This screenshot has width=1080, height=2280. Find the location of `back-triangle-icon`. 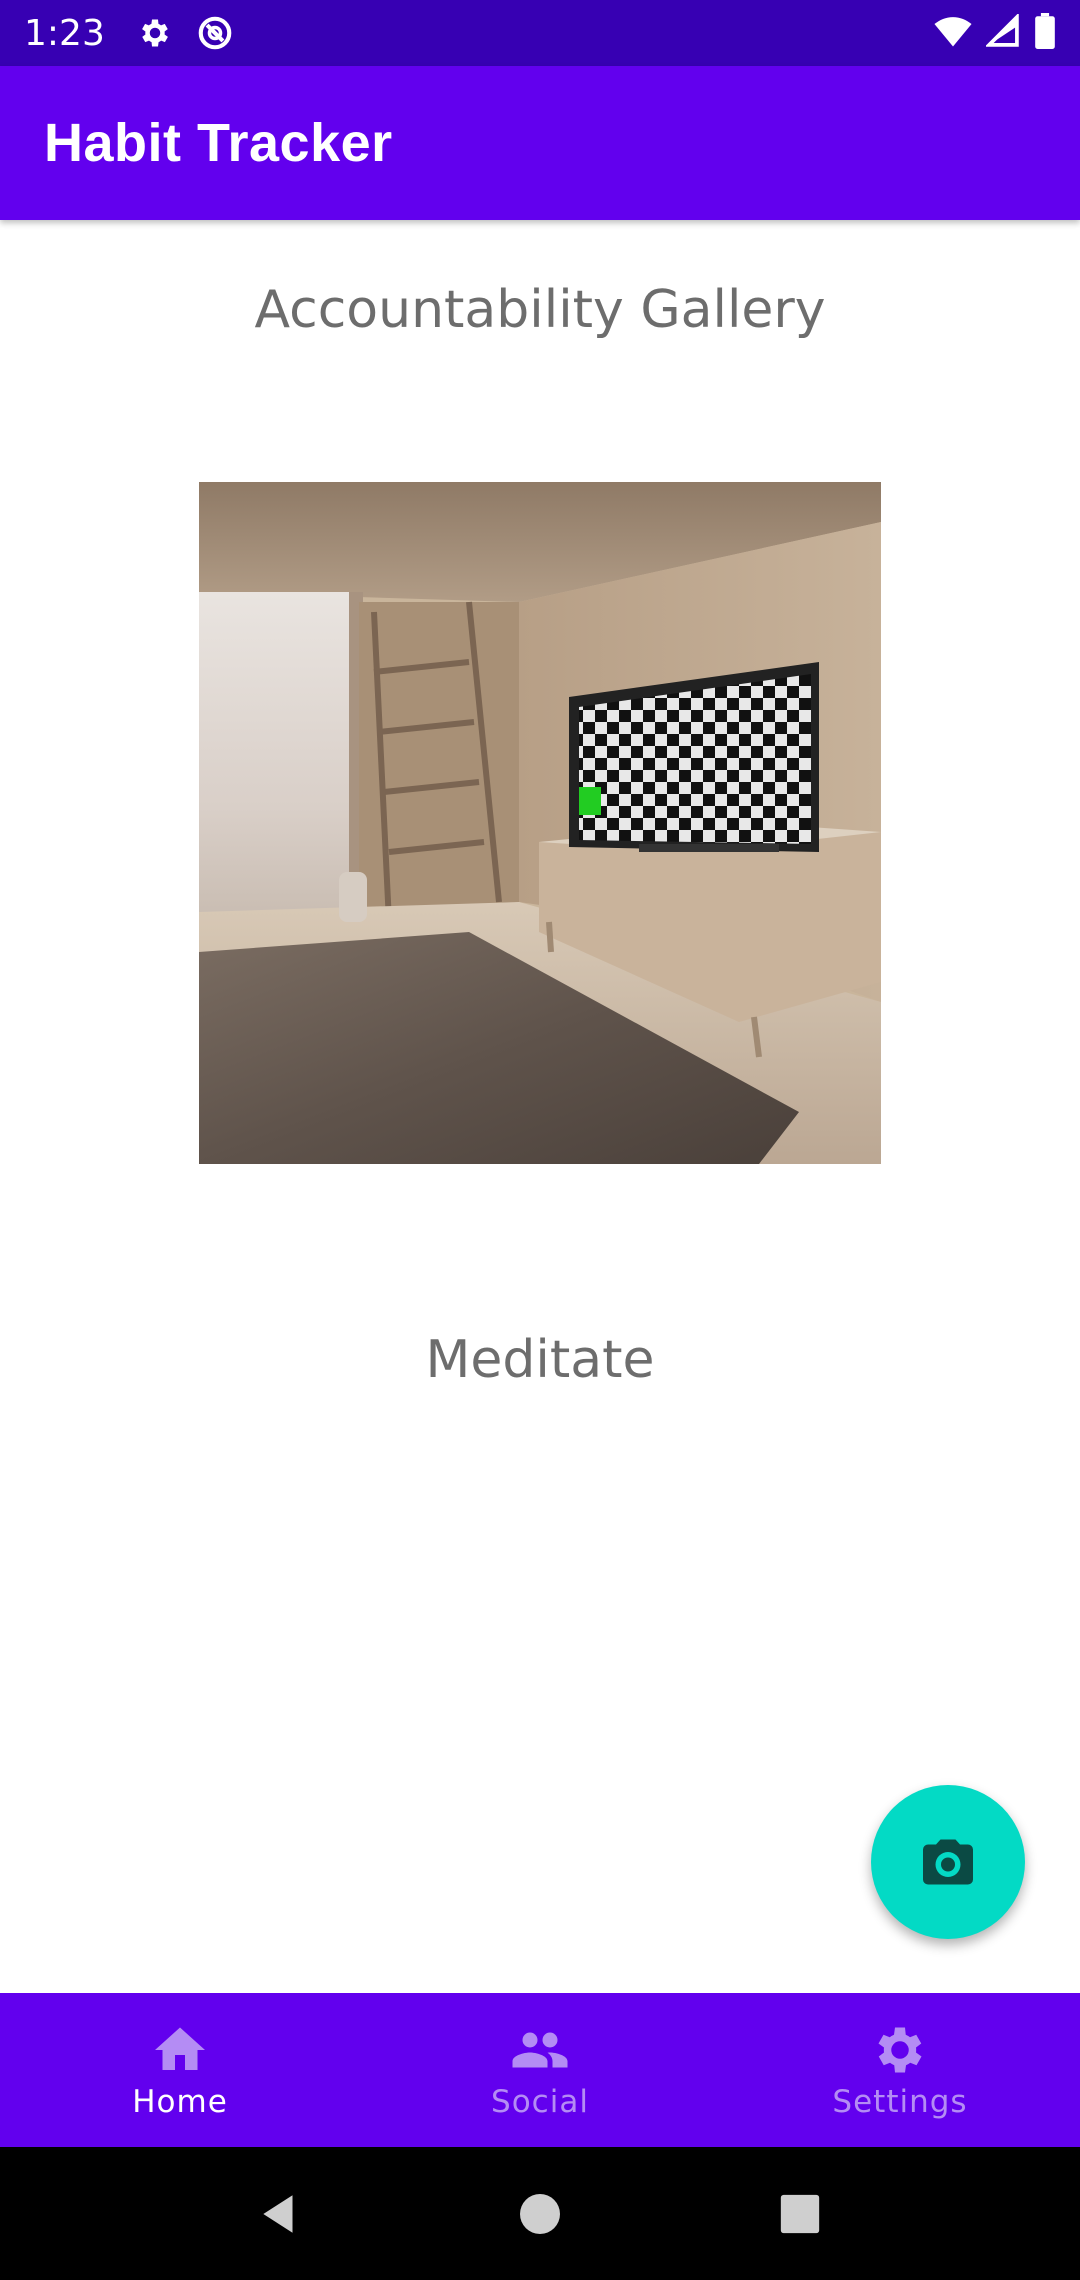

back-triangle-icon is located at coordinates (278, 2213).